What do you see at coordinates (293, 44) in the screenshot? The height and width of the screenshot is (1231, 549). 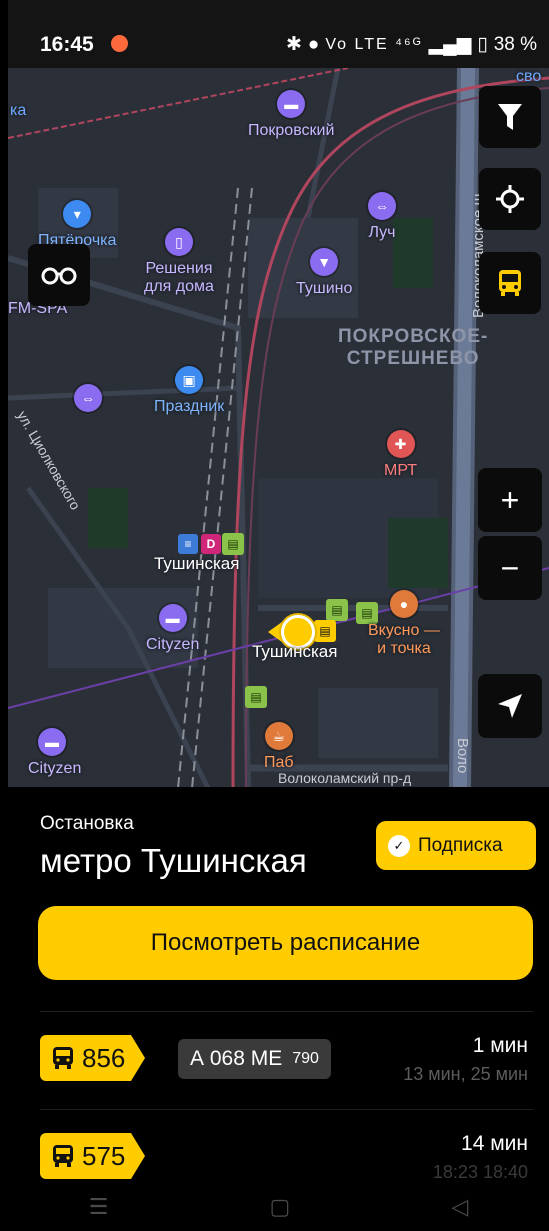 I see `bluetooth-icon: ✱` at bounding box center [293, 44].